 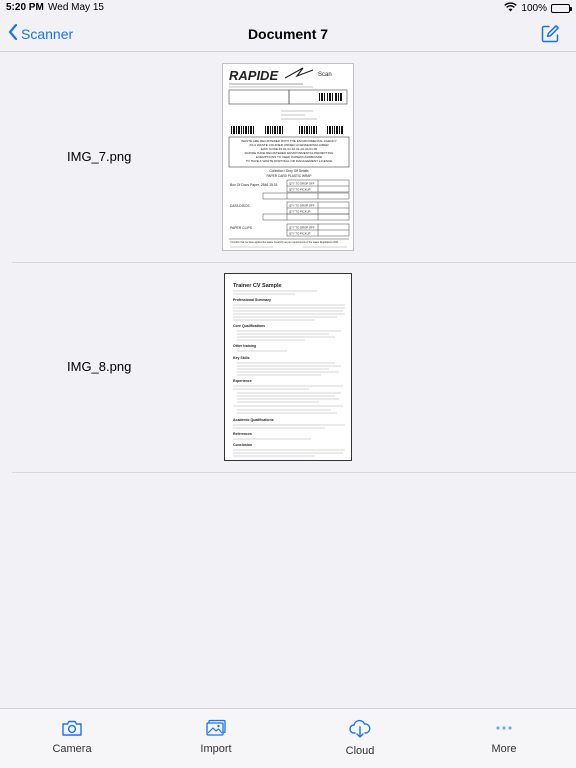 I want to click on tab-cloud: Cloud, so click(x=360, y=738).